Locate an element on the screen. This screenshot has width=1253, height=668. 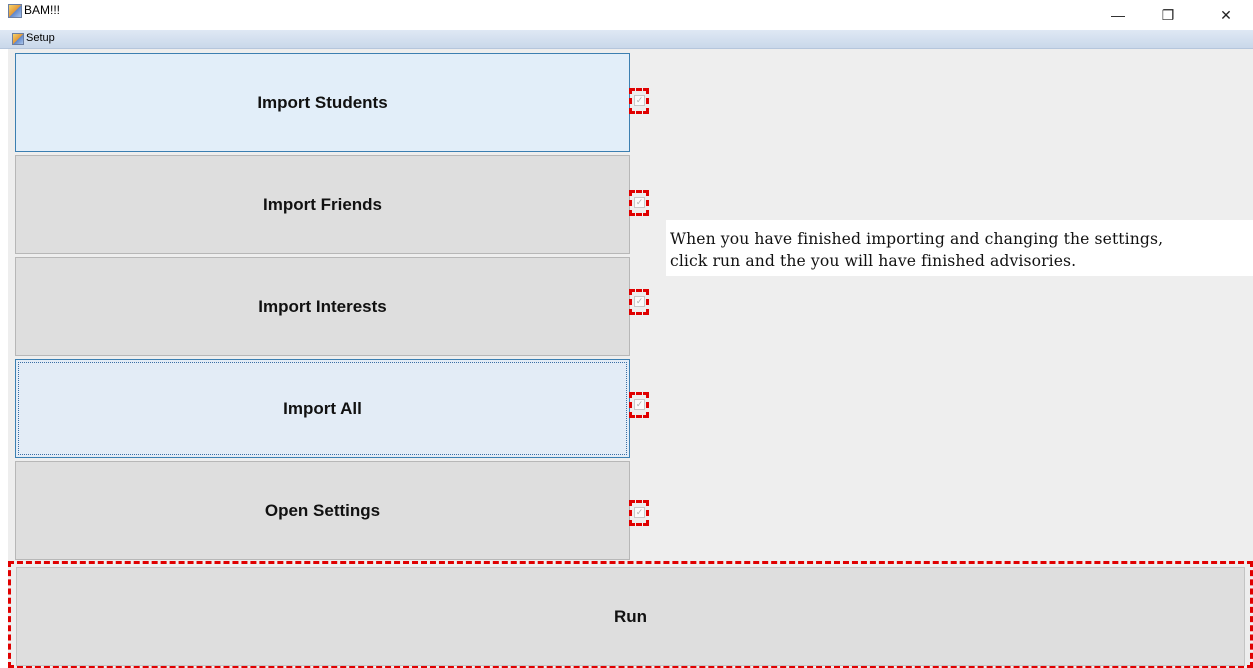
open-settings-checkbox: ✓ is located at coordinates (640, 514).